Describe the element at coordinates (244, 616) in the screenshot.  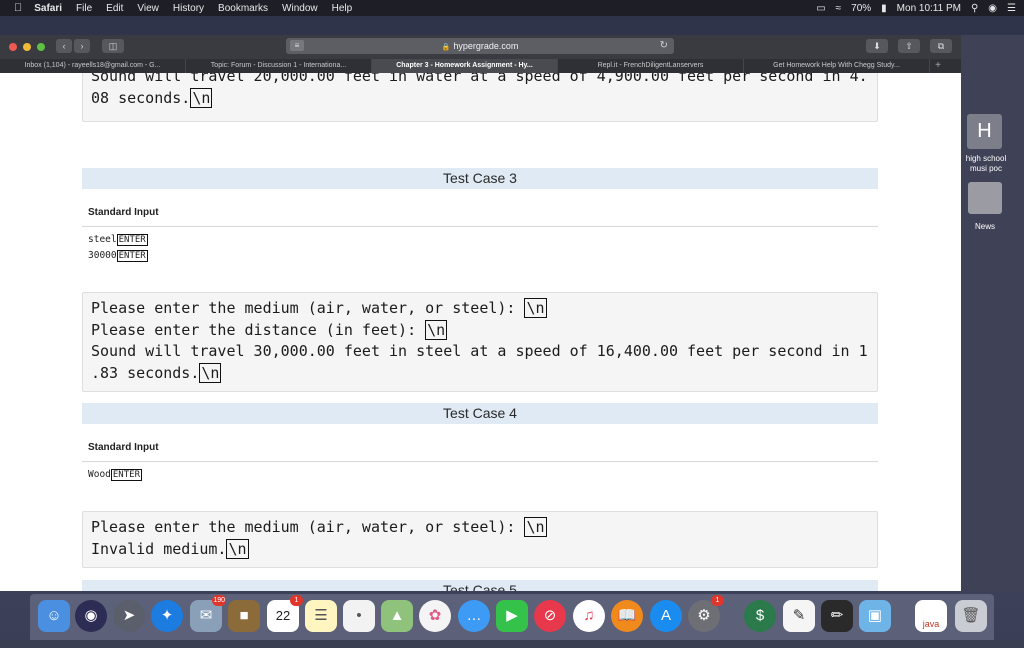
I see `notes-book-icon: ■` at that location.